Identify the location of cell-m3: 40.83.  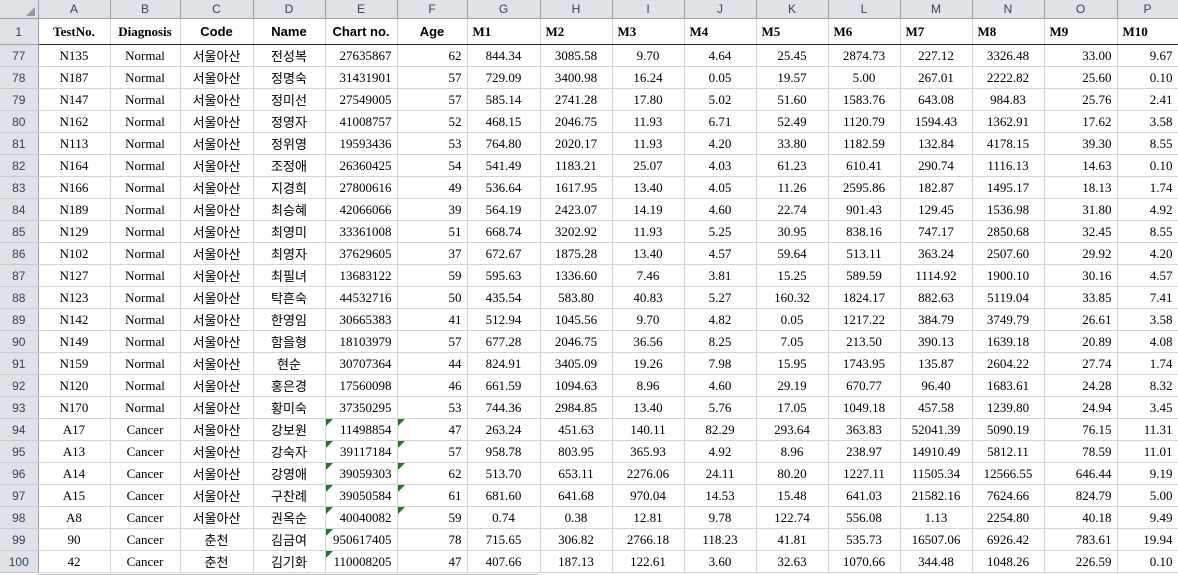
(648, 297).